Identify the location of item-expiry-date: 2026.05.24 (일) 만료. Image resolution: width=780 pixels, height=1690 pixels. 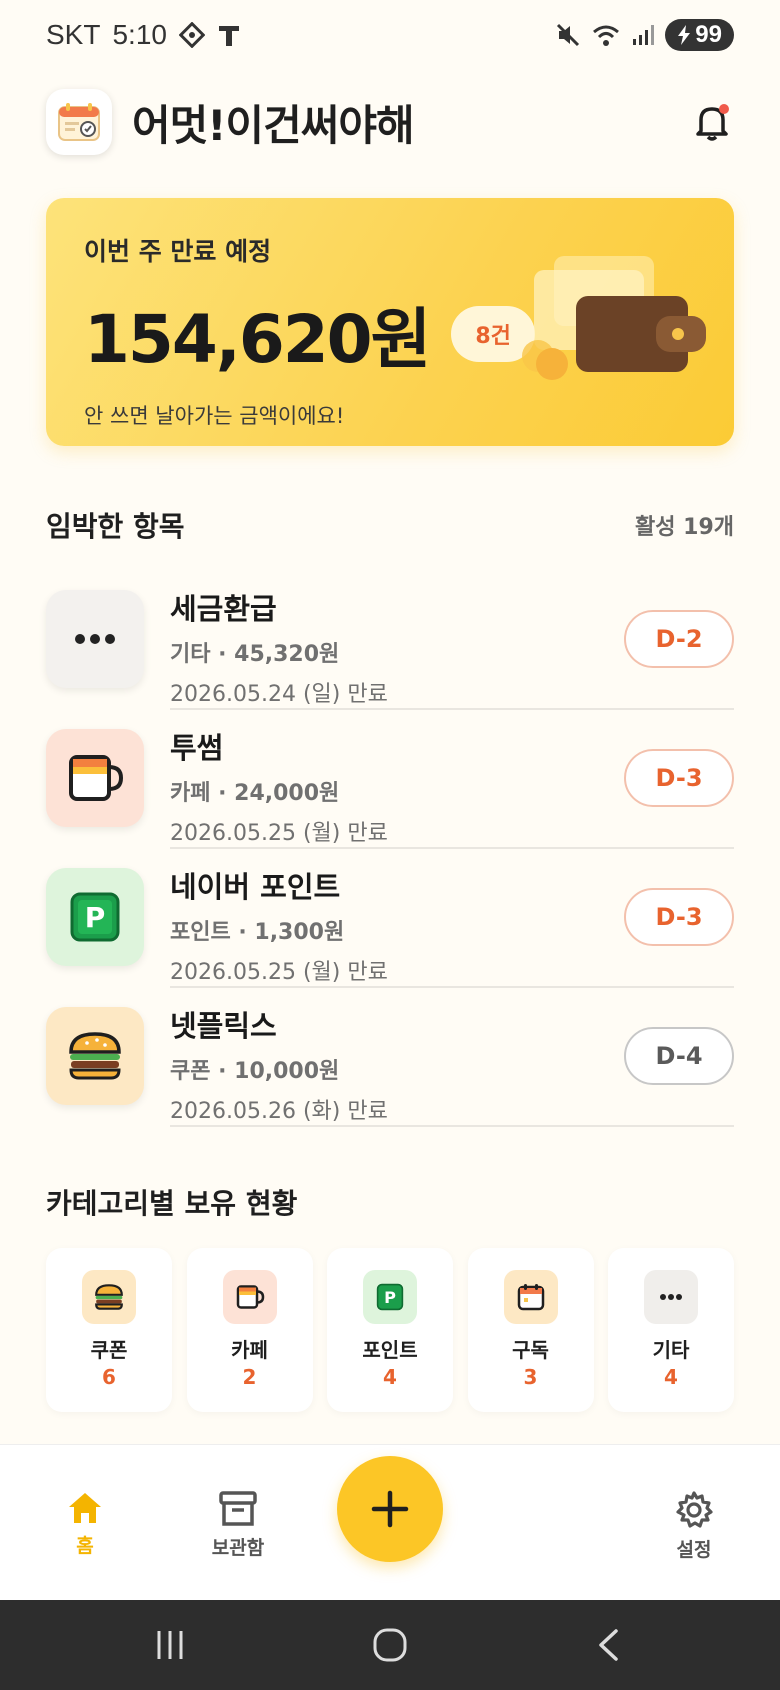
(279, 694).